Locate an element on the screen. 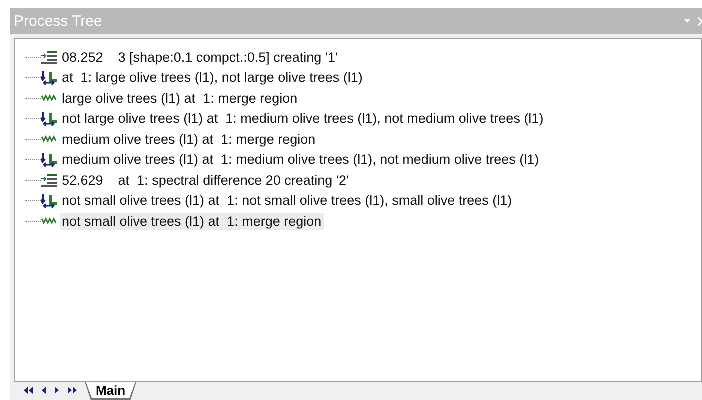 This screenshot has height=400, width=702. last-icon is located at coordinates (72, 390).